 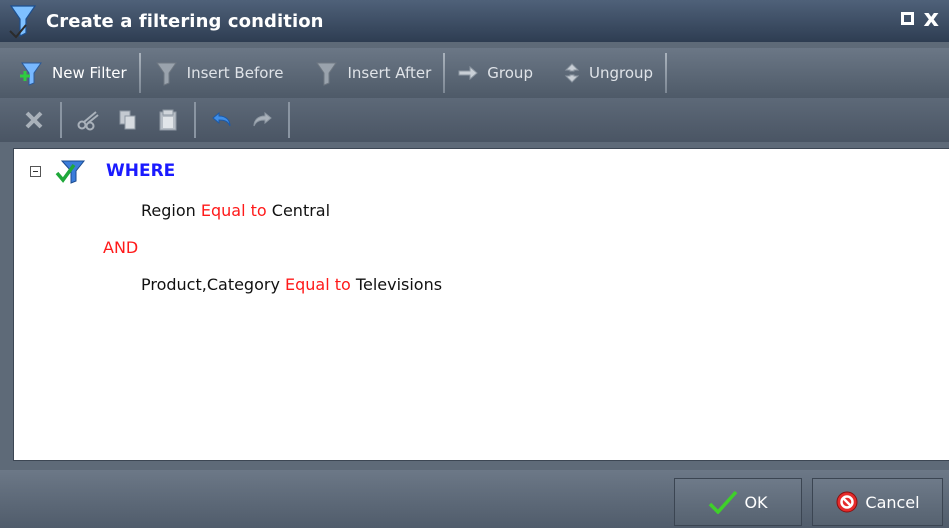 I want to click on redo-button, so click(x=262, y=120).